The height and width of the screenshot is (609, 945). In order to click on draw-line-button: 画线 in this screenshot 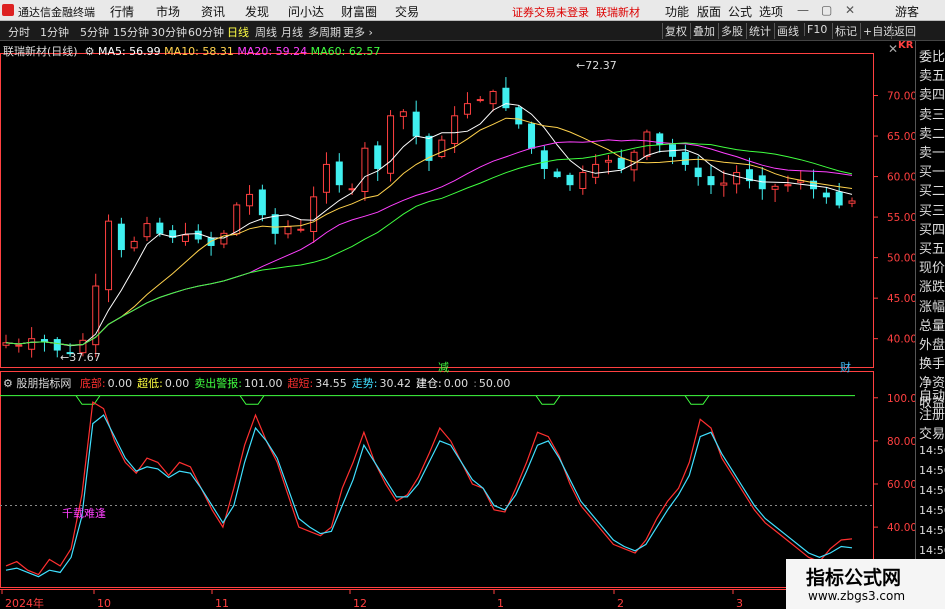, I will do `click(787, 31)`.